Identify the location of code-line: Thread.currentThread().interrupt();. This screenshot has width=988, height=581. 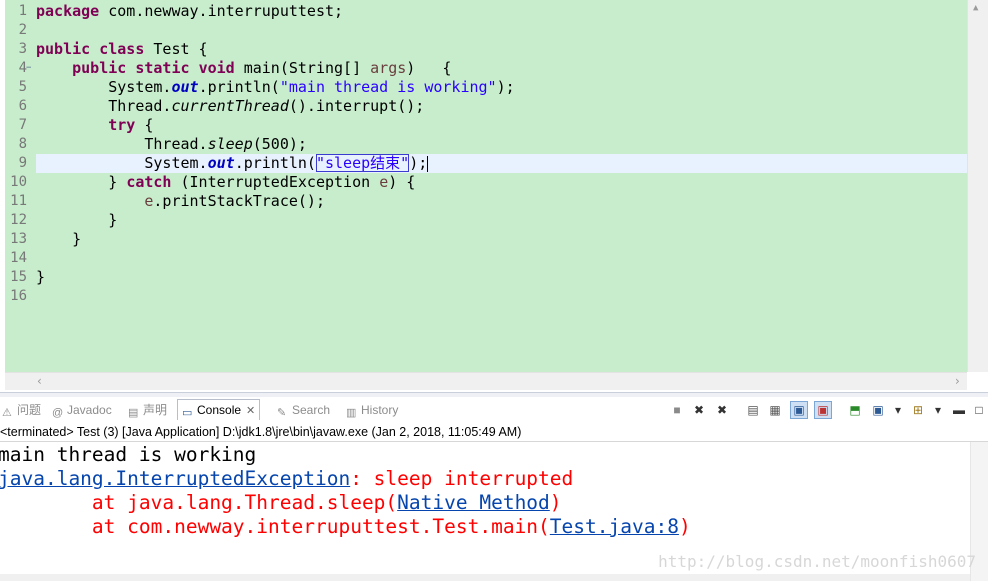
(230, 106).